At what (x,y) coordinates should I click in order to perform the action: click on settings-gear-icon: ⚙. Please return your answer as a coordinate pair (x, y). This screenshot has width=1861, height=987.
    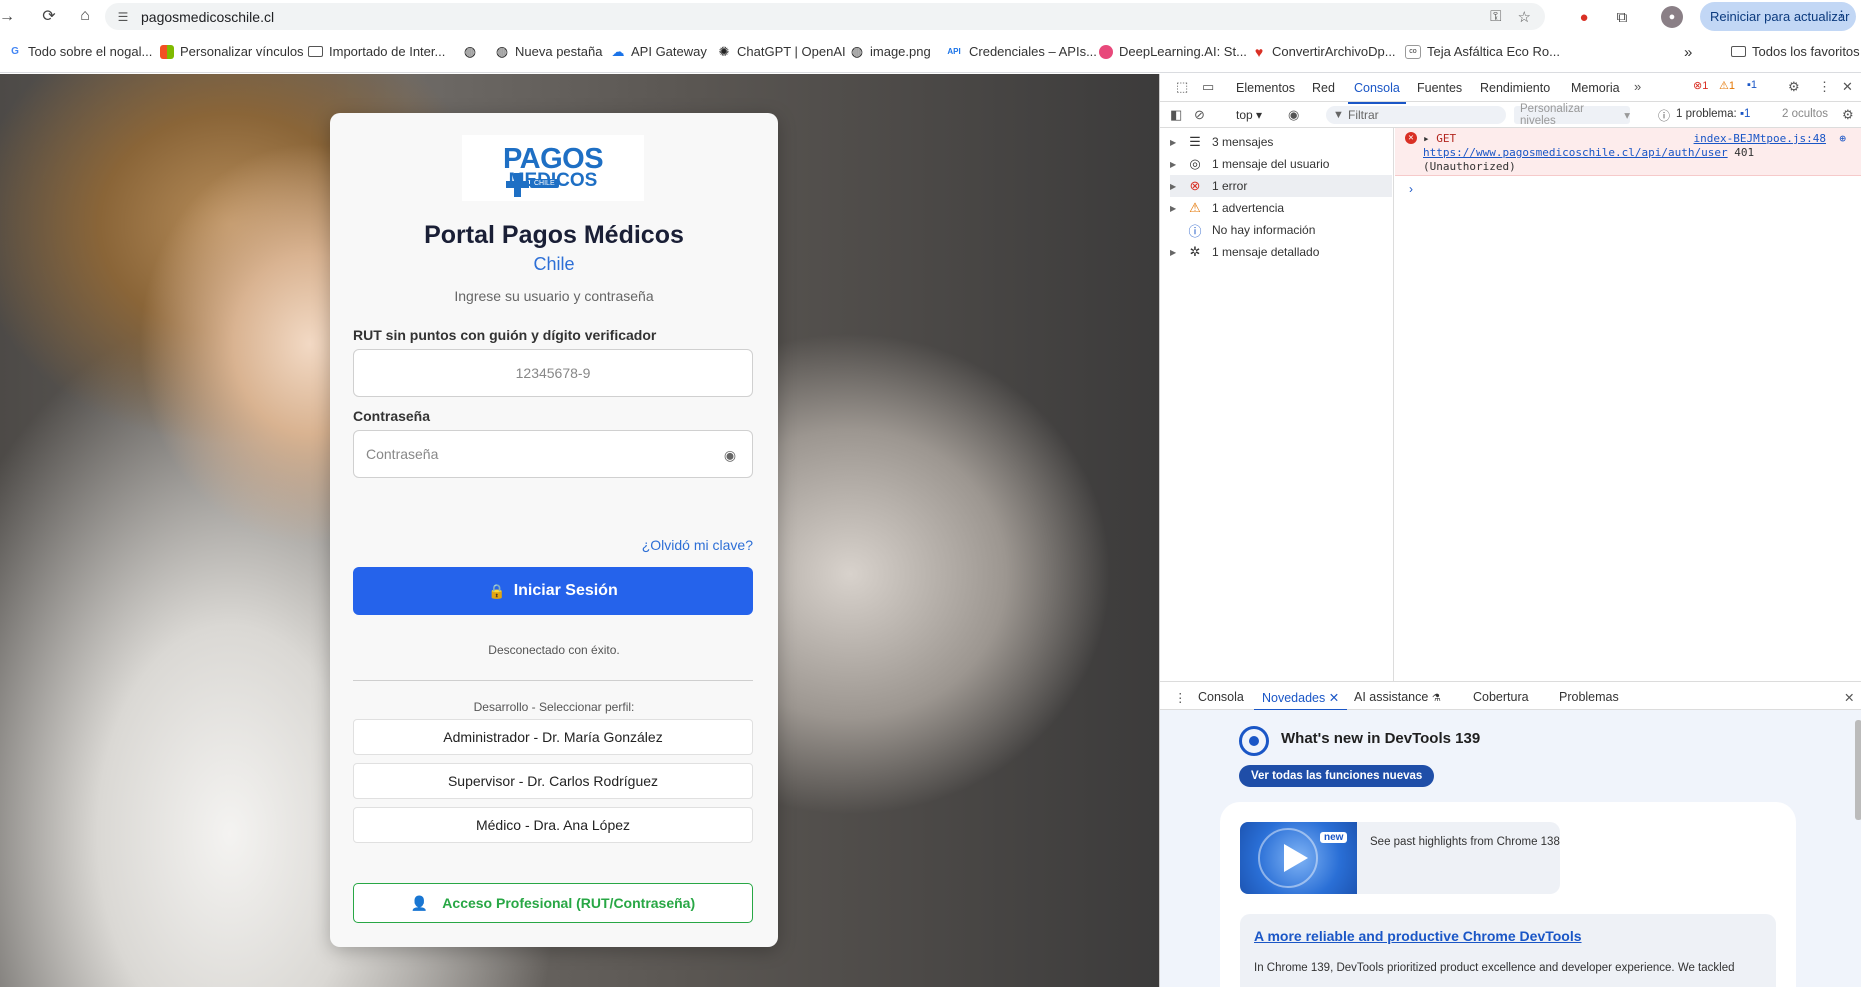
    Looking at the image, I should click on (1794, 87).